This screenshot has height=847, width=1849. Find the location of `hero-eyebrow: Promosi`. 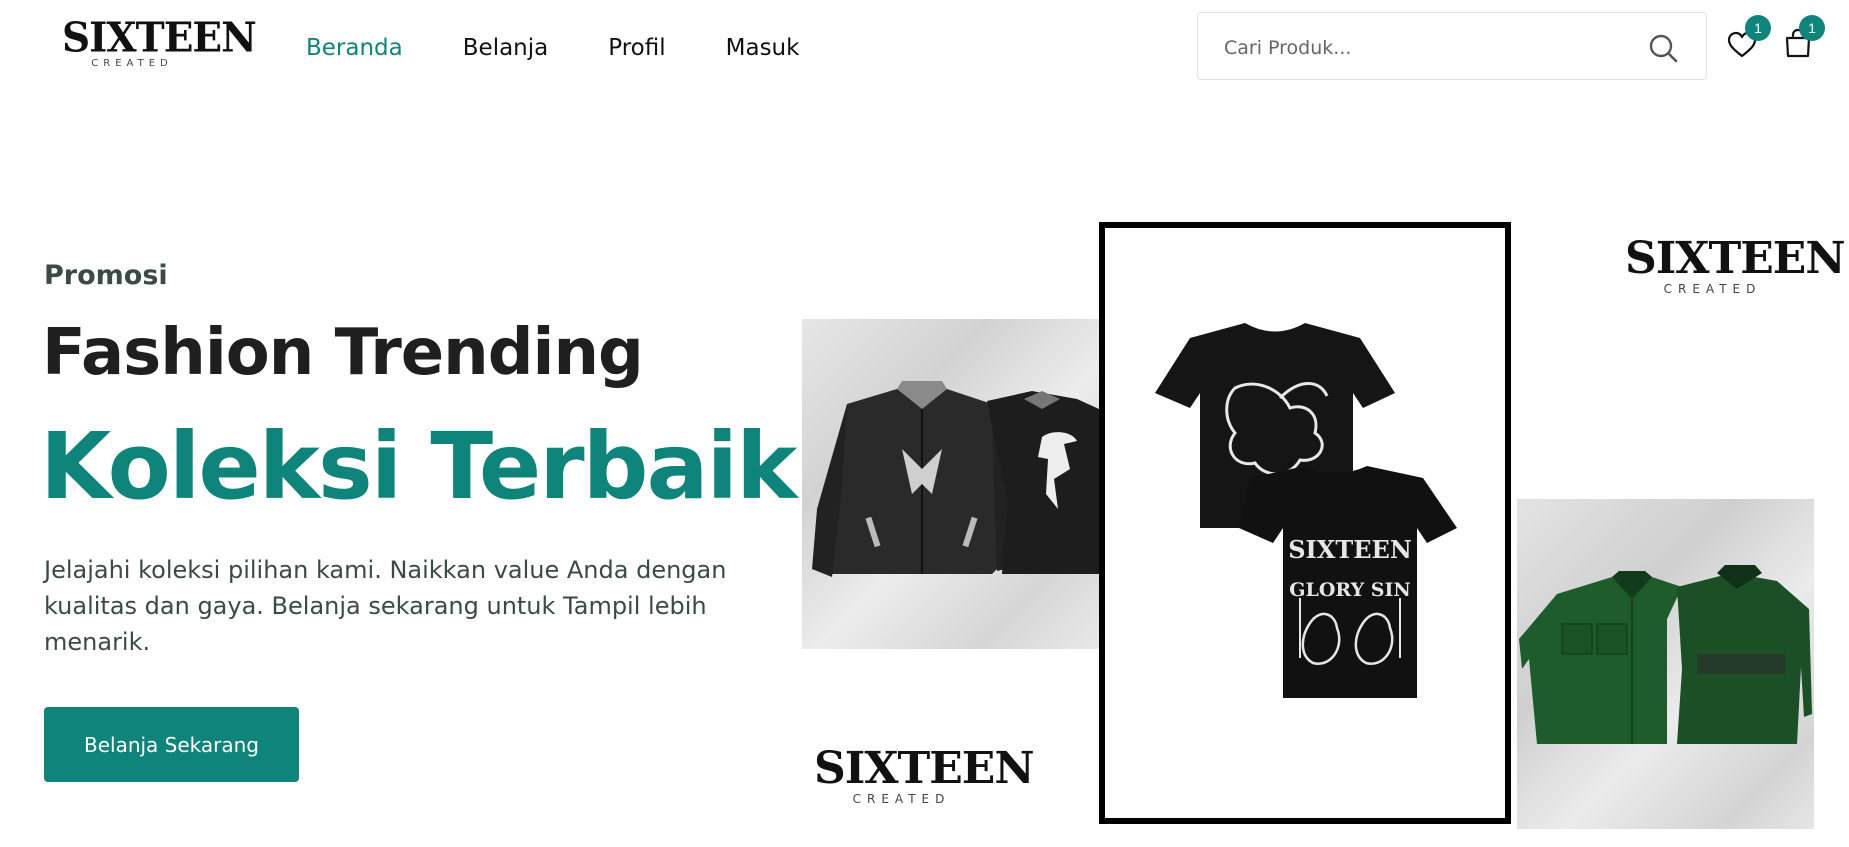

hero-eyebrow: Promosi is located at coordinates (106, 275).